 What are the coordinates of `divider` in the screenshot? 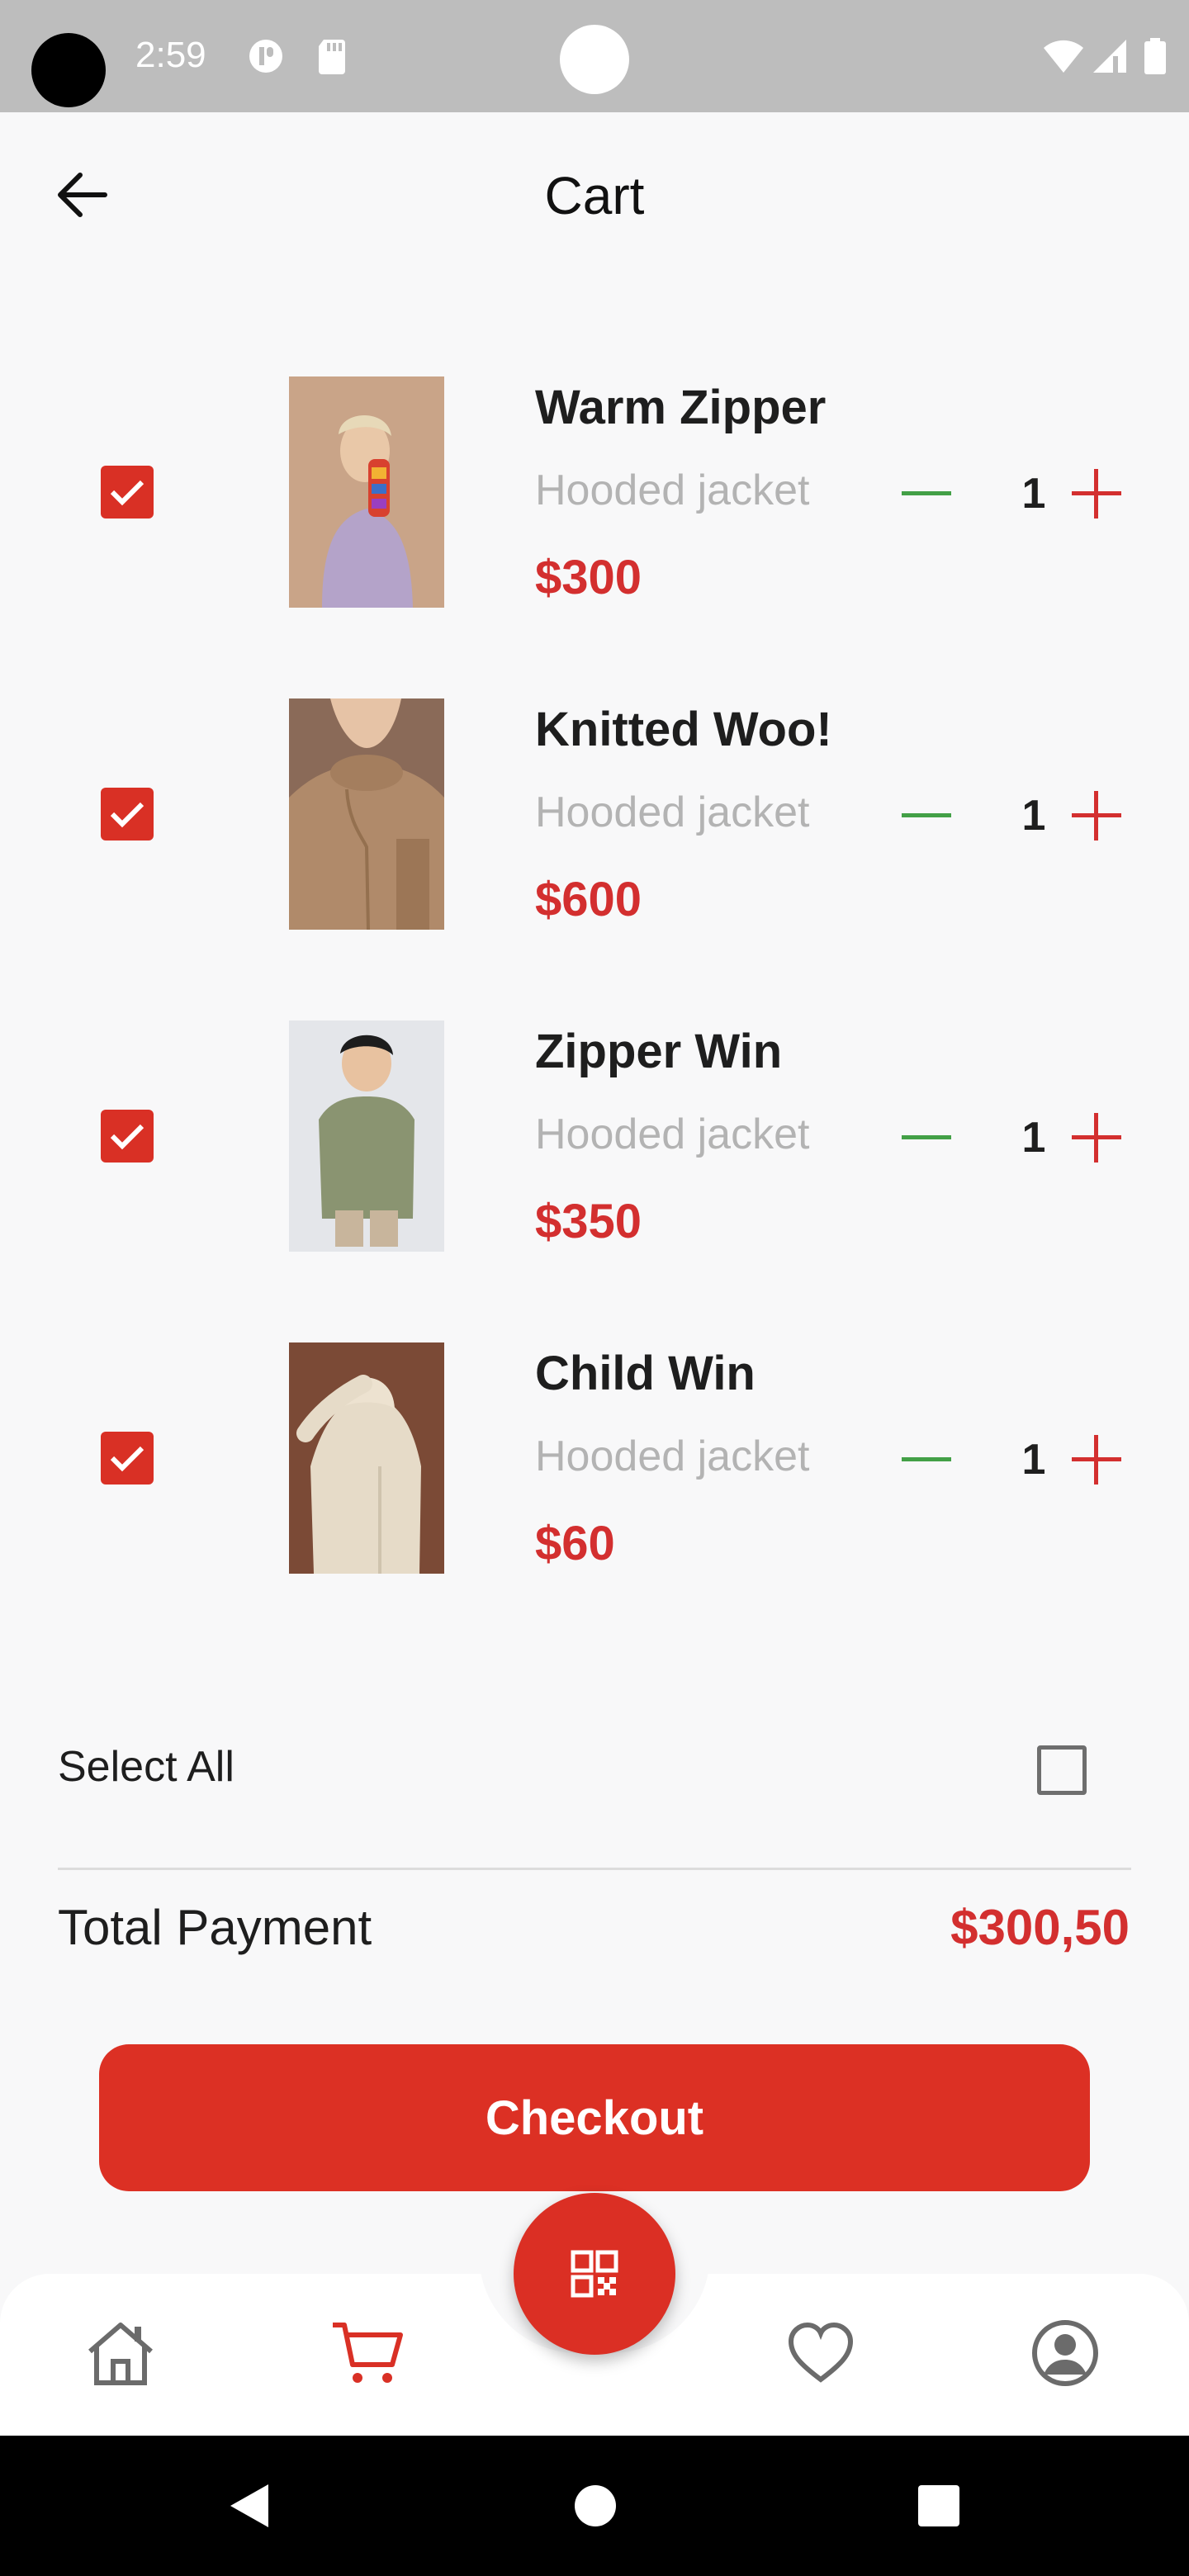 It's located at (594, 1869).